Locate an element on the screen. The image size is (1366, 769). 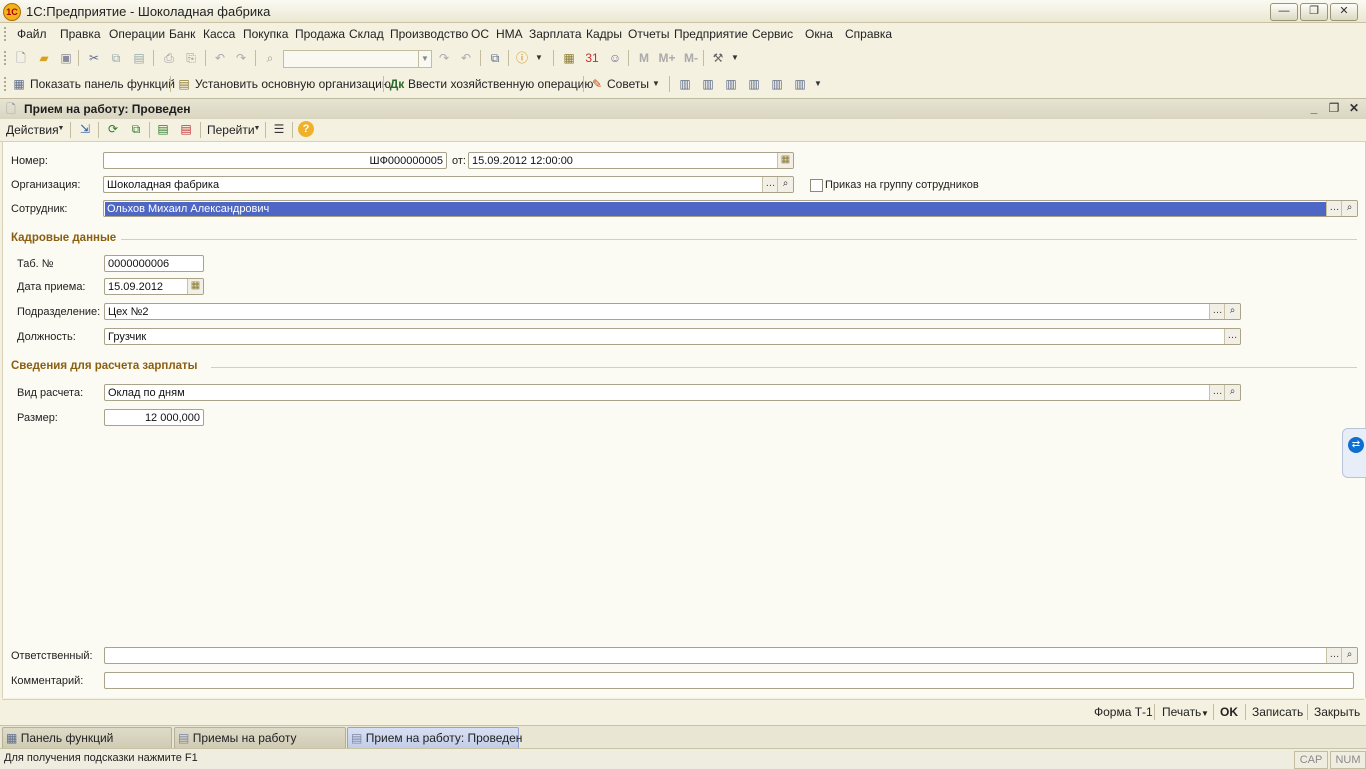
task-function-panel: ▦ Панель функций is located at coordinates (87, 738).